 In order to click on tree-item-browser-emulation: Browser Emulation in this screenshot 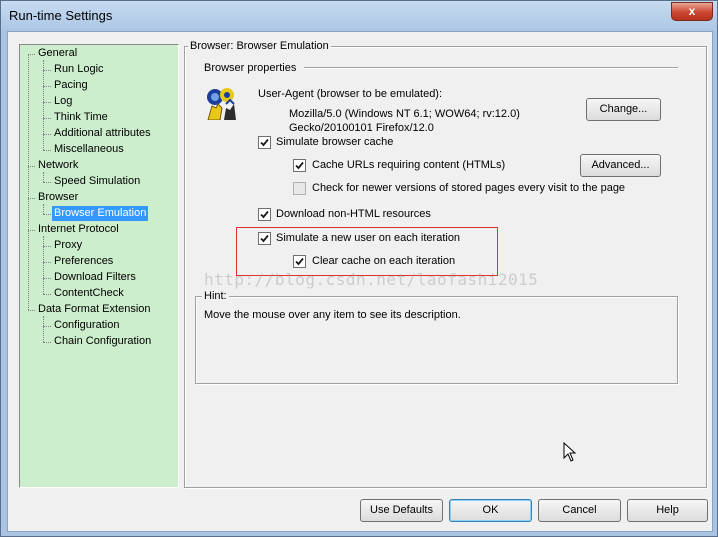, I will do `click(100, 213)`.